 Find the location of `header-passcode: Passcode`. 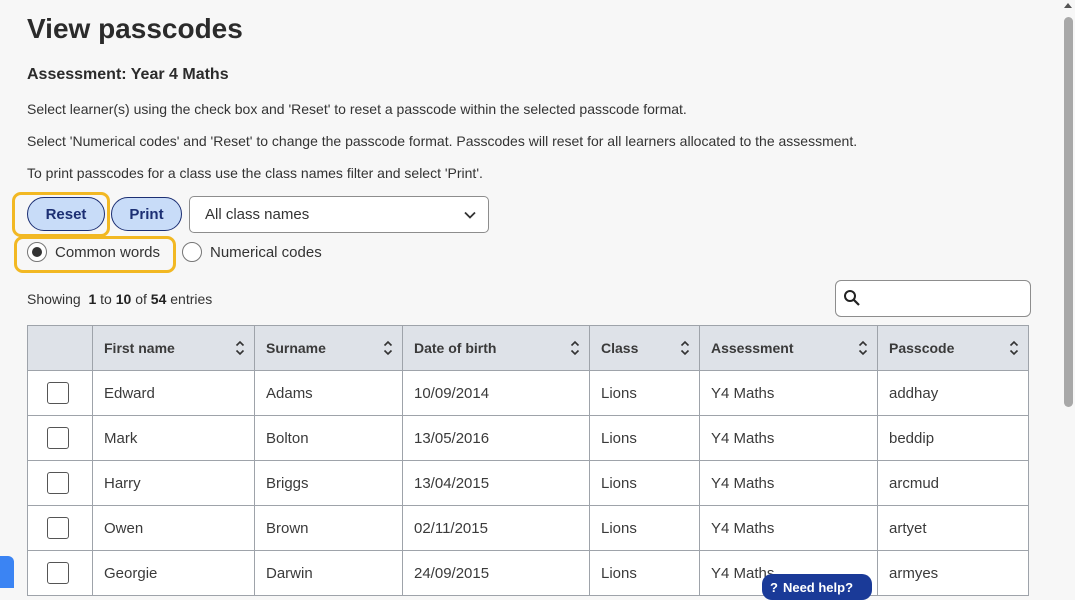

header-passcode: Passcode is located at coordinates (953, 348).